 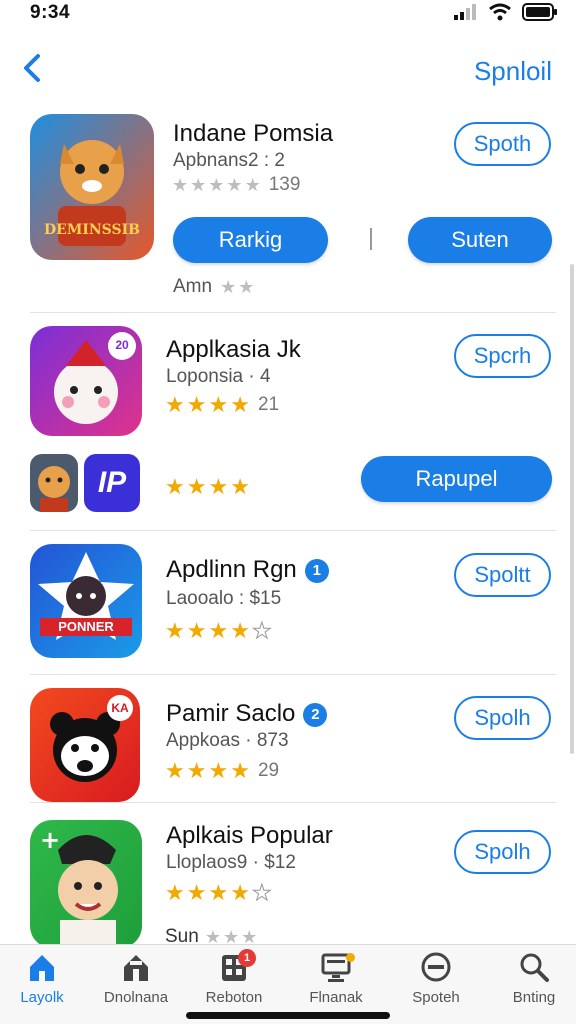 I want to click on app-title: Pamir Saclo 2, so click(x=247, y=714).